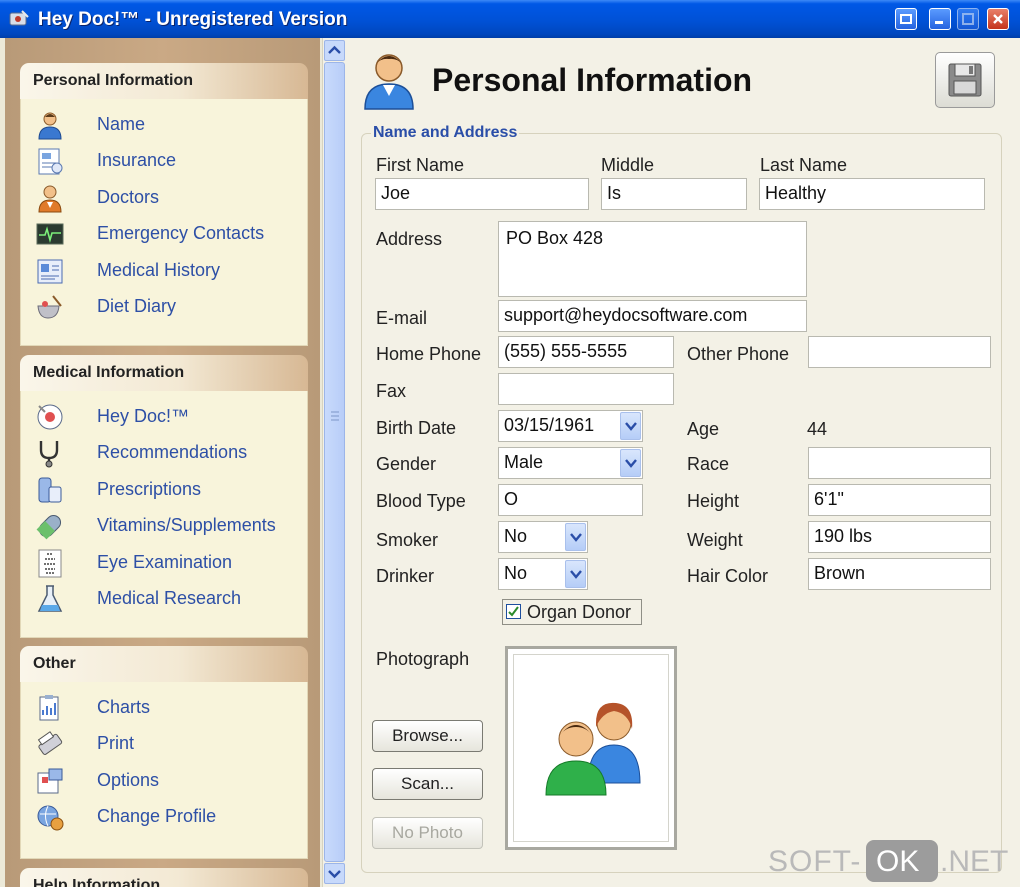 This screenshot has width=1020, height=887. What do you see at coordinates (50, 563) in the screenshot?
I see `eye-chart-icon` at bounding box center [50, 563].